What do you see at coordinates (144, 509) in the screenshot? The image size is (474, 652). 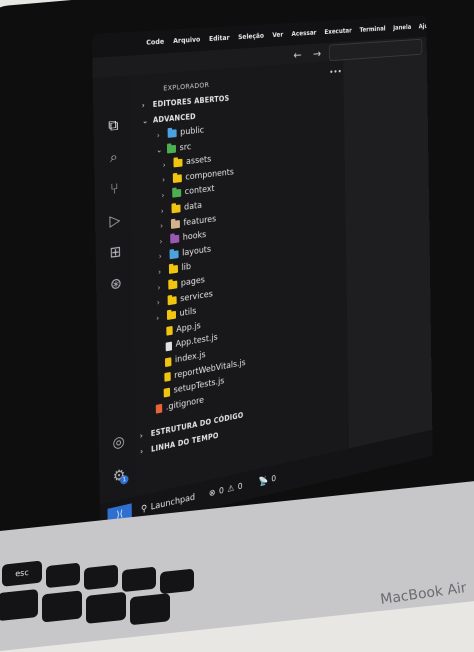 I see `launchpad-icon: ⚲` at bounding box center [144, 509].